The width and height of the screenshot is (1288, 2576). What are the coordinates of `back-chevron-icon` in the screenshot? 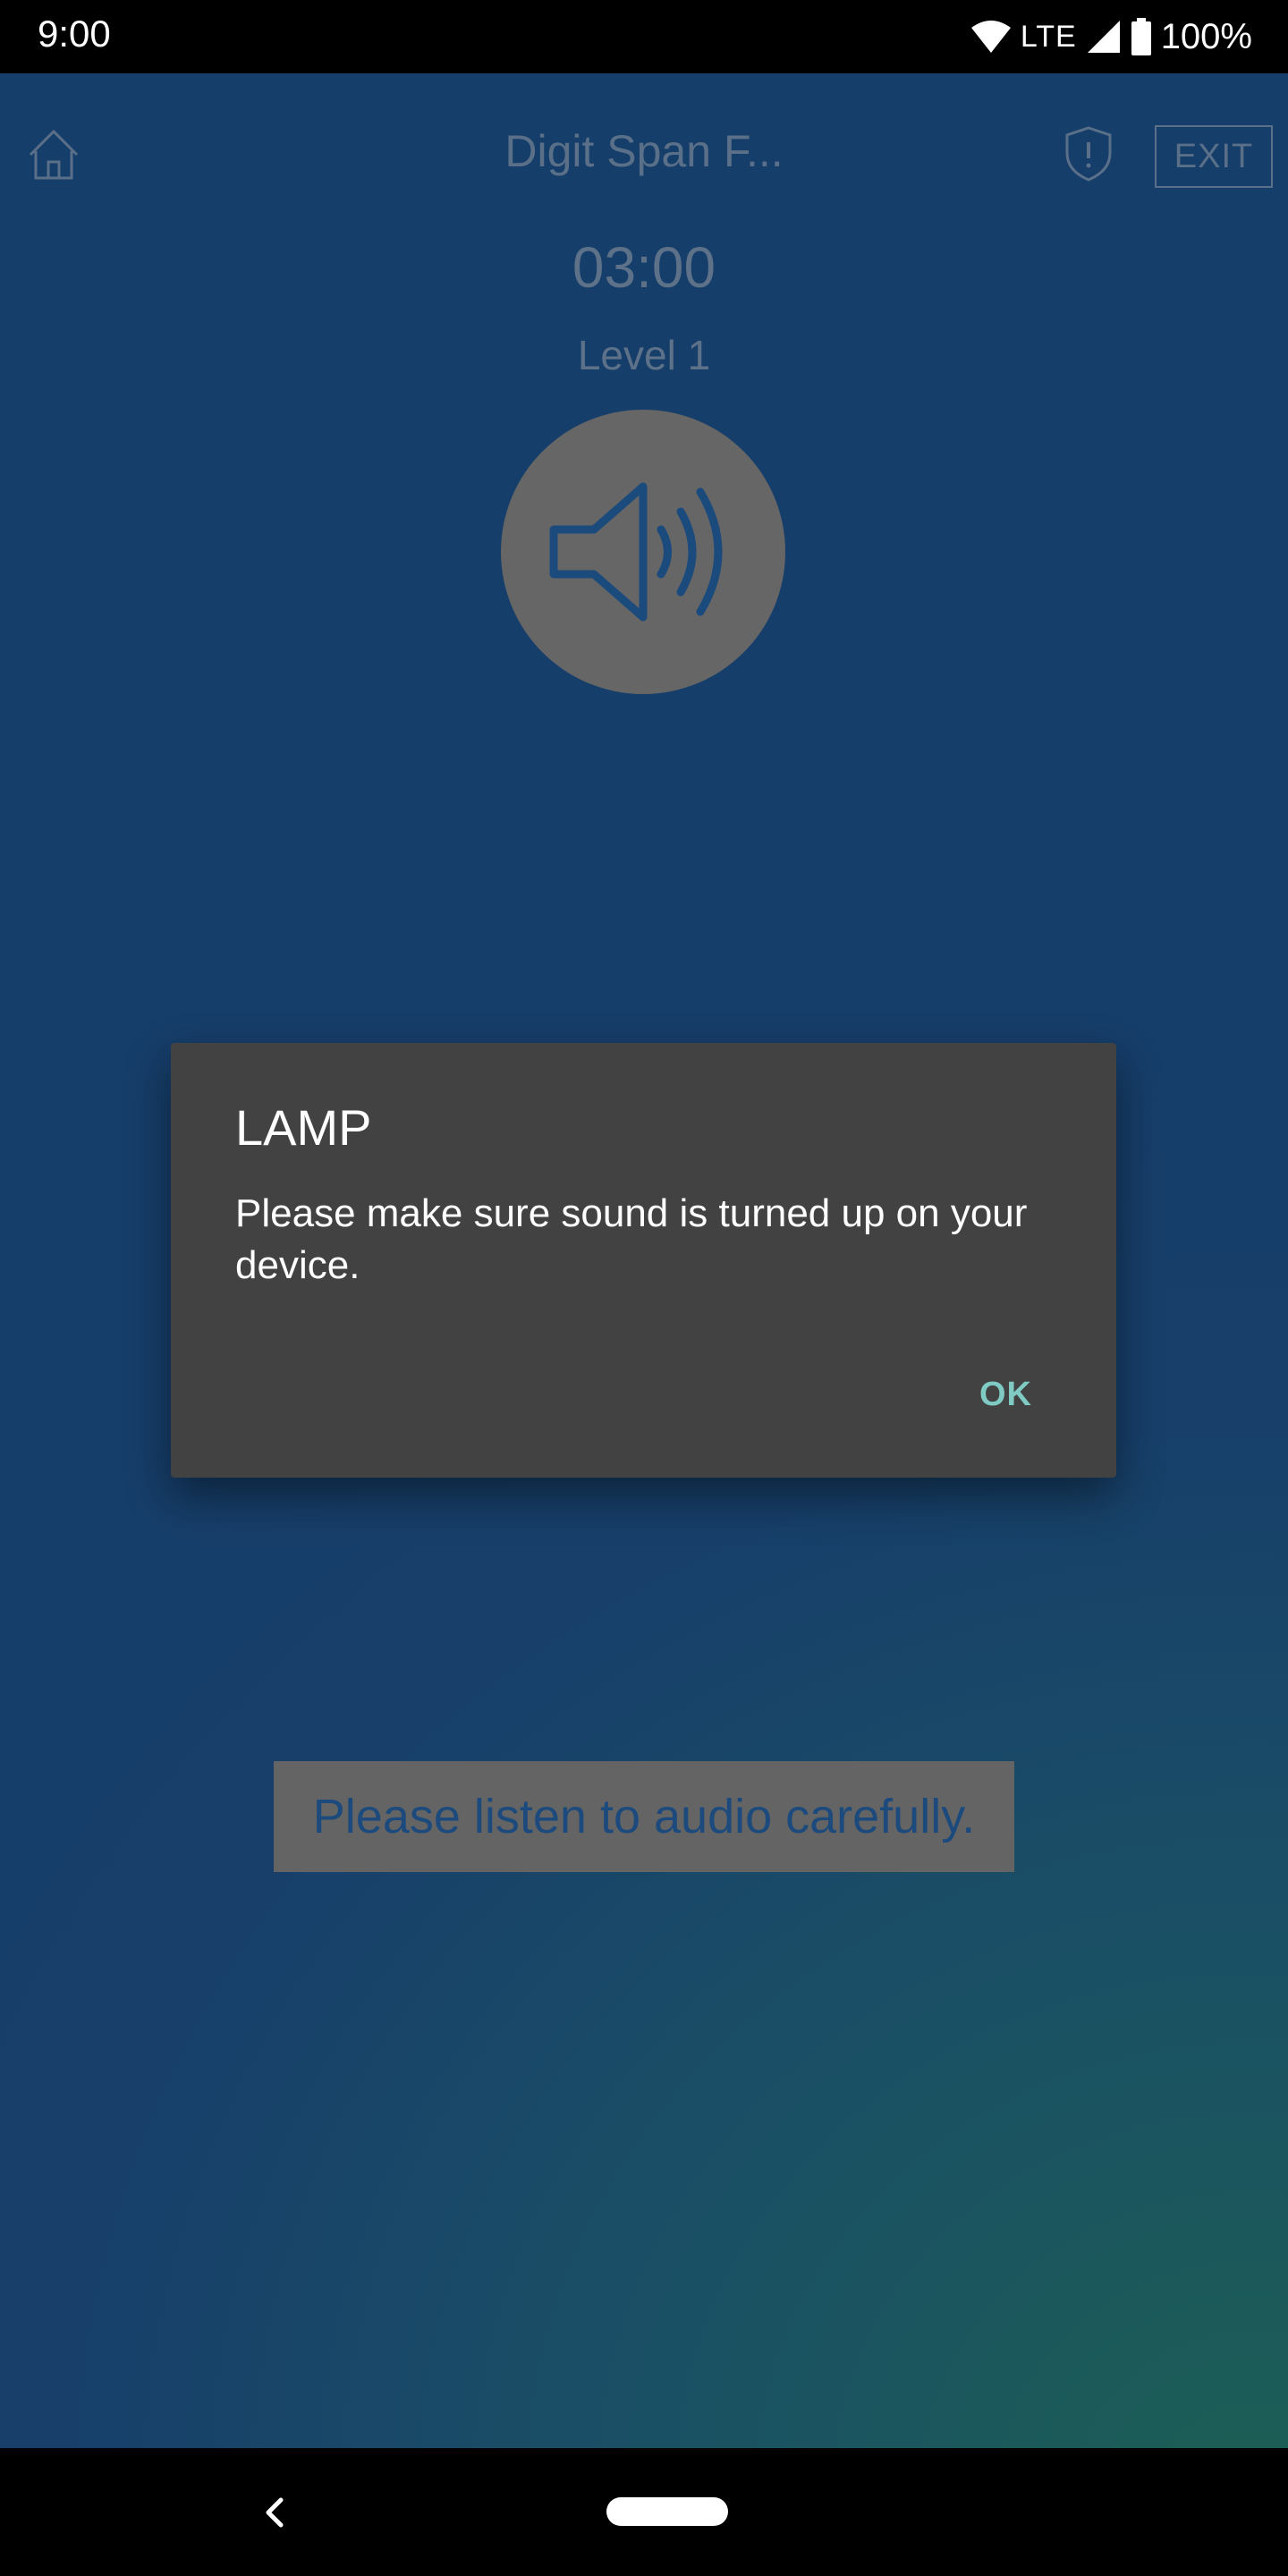 It's located at (275, 2512).